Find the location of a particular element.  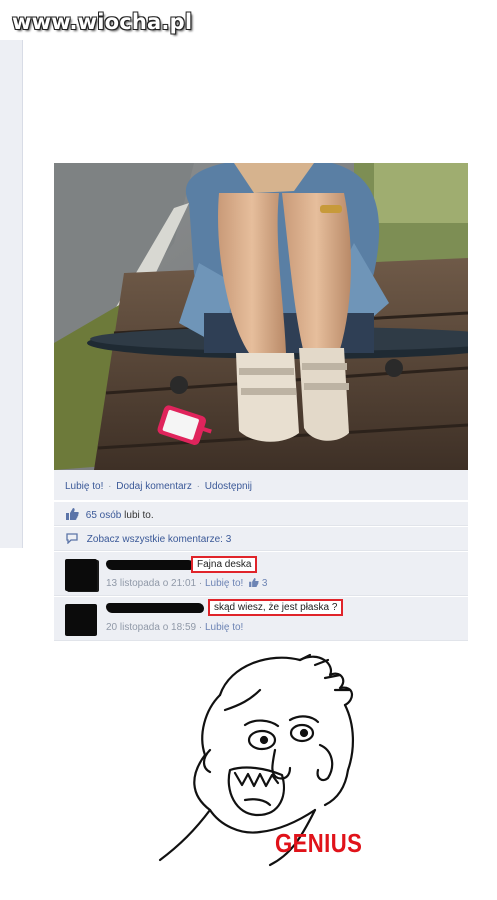

post-actions-bar: Lubię to! · Dodaj komentarz · Udostępnij is located at coordinates (261, 485).